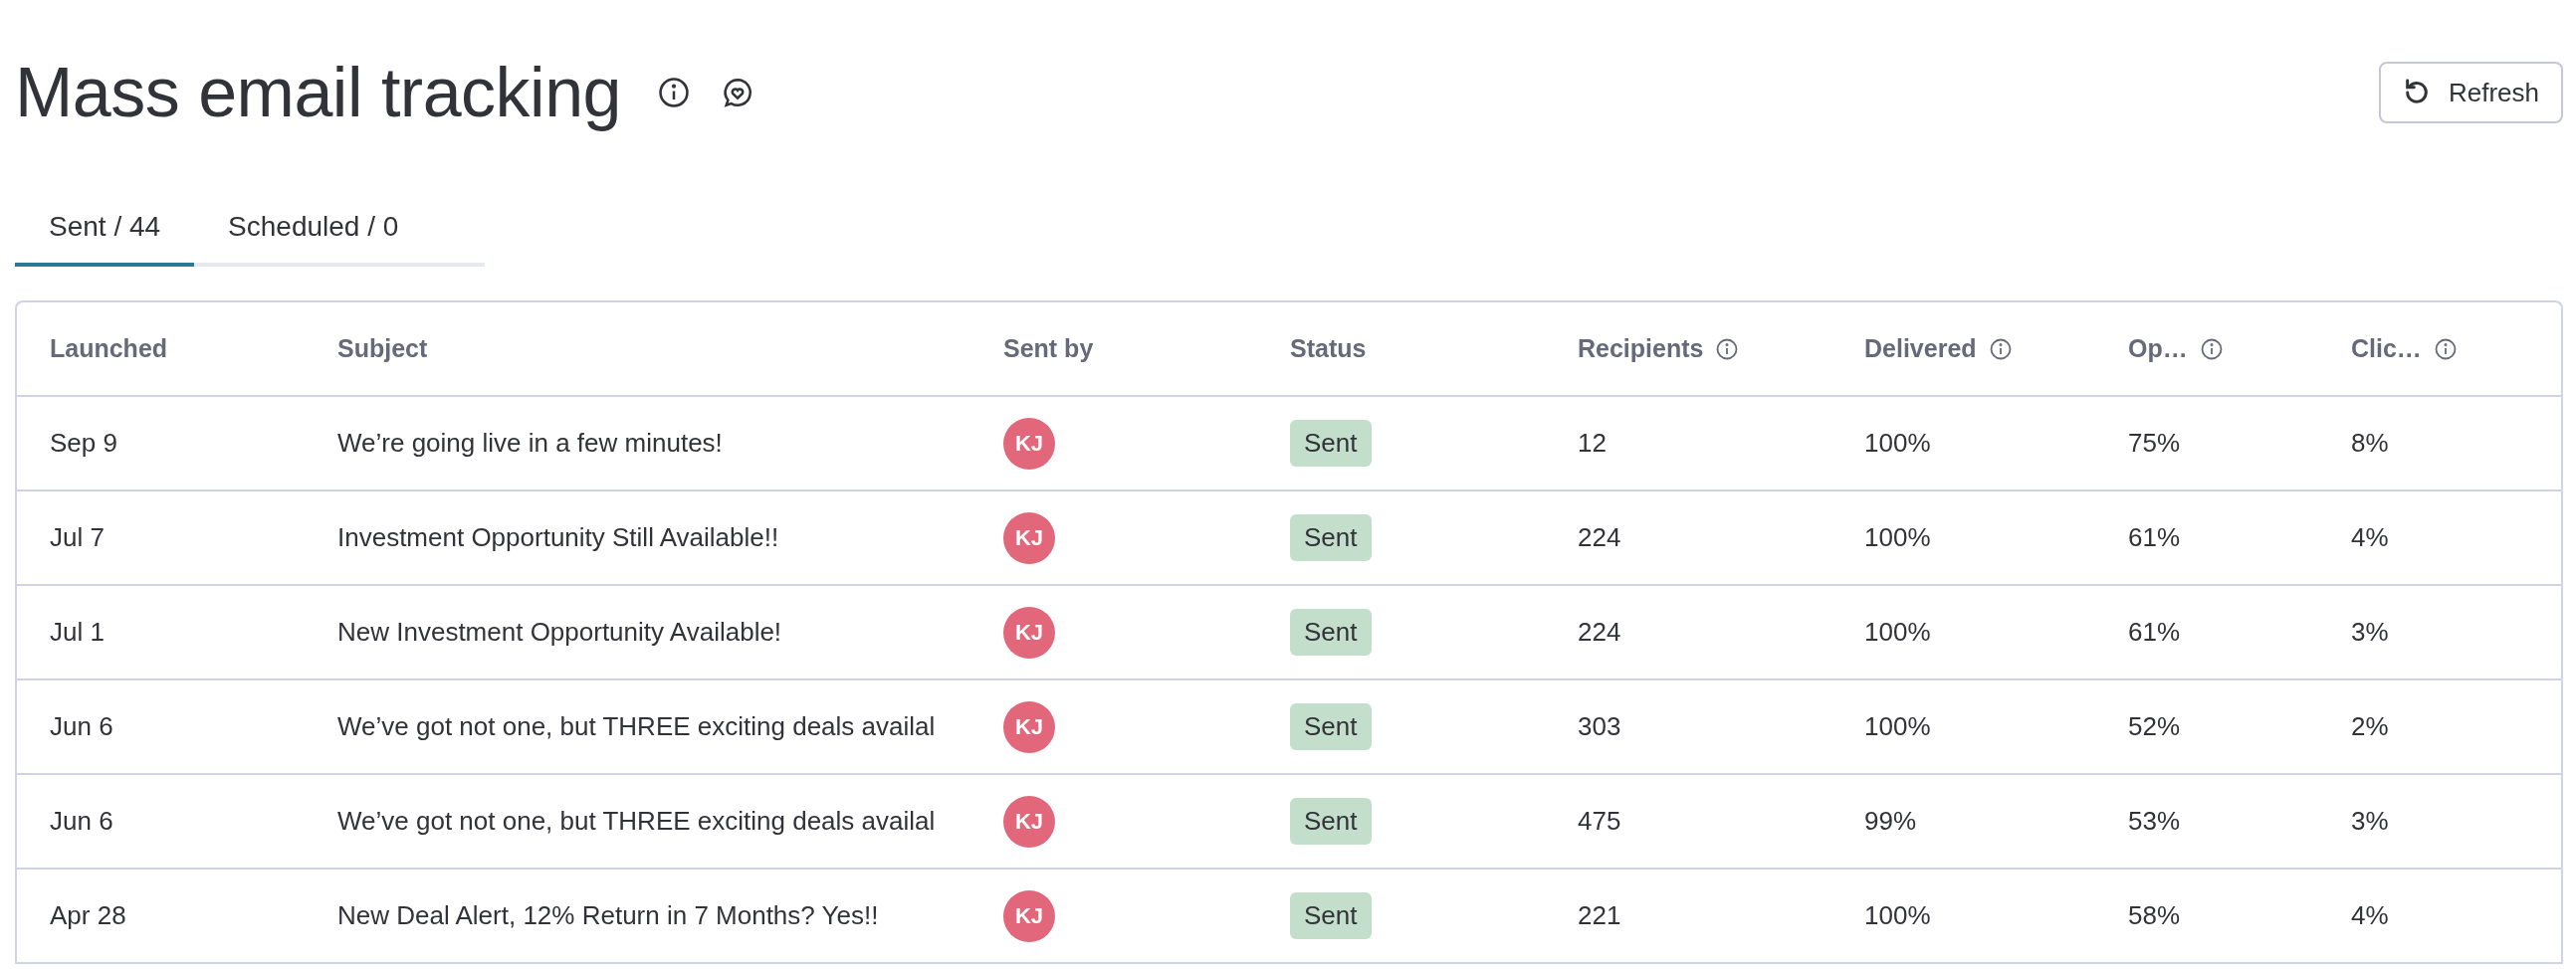 The width and height of the screenshot is (2576, 969). What do you see at coordinates (2370, 726) in the screenshot?
I see `table-cell-text: 2%` at bounding box center [2370, 726].